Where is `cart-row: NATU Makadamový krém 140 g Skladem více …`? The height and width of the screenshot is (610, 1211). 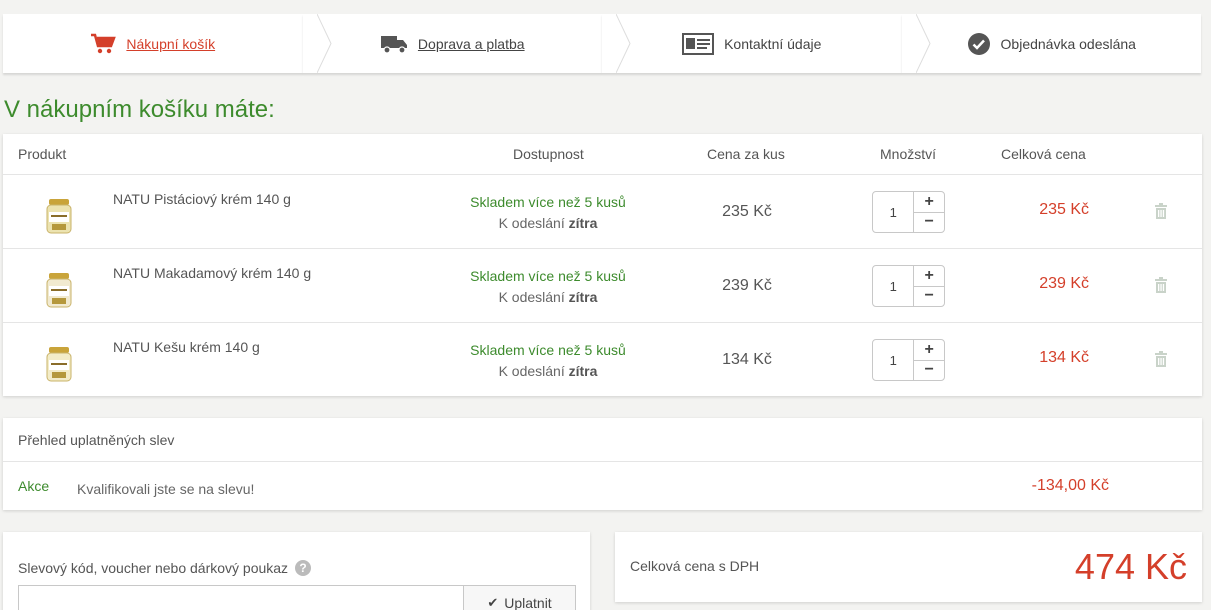
cart-row: NATU Makadamový krém 140 g Skladem více … is located at coordinates (602, 286).